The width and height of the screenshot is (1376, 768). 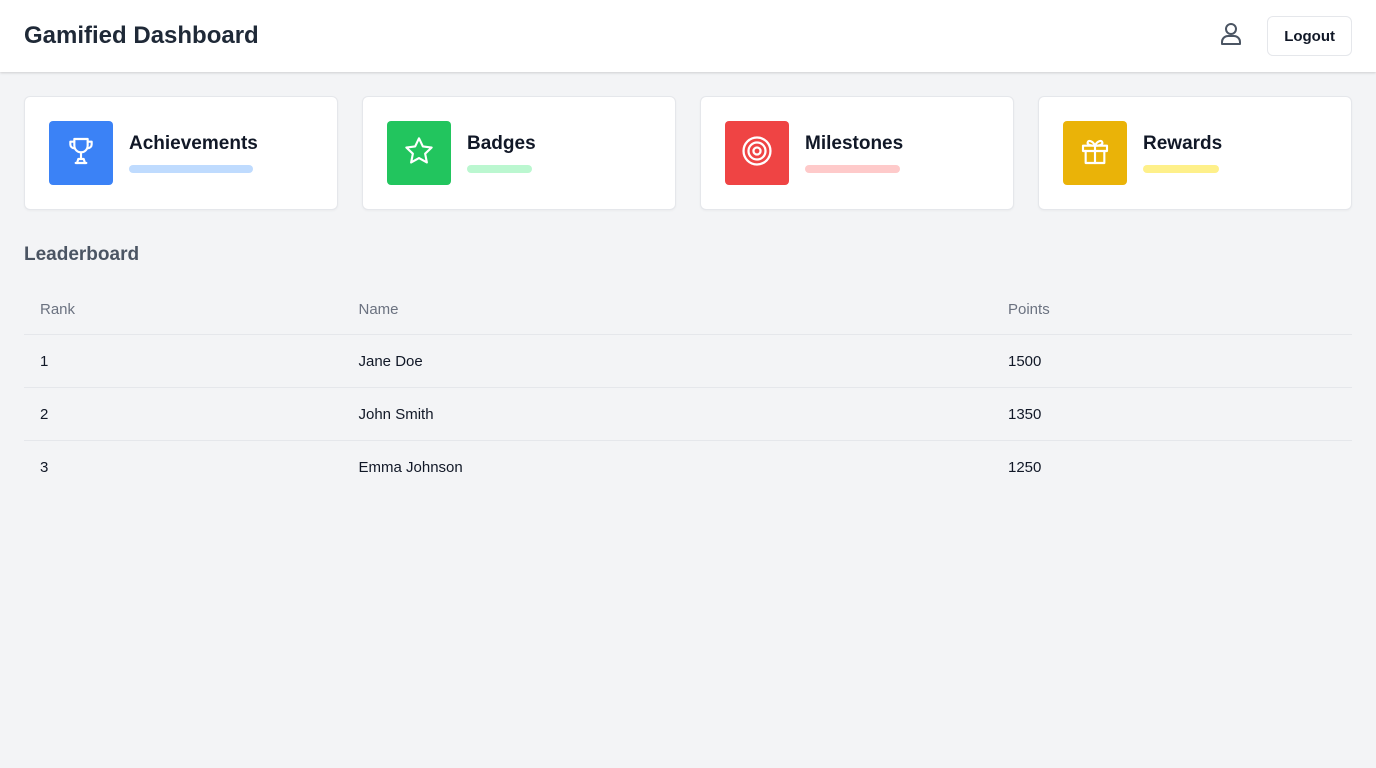 I want to click on card-badges: Badges, so click(x=519, y=153).